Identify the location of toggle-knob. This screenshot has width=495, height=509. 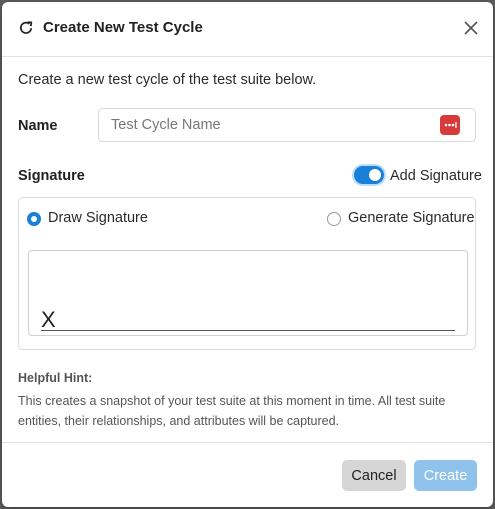
(375, 175).